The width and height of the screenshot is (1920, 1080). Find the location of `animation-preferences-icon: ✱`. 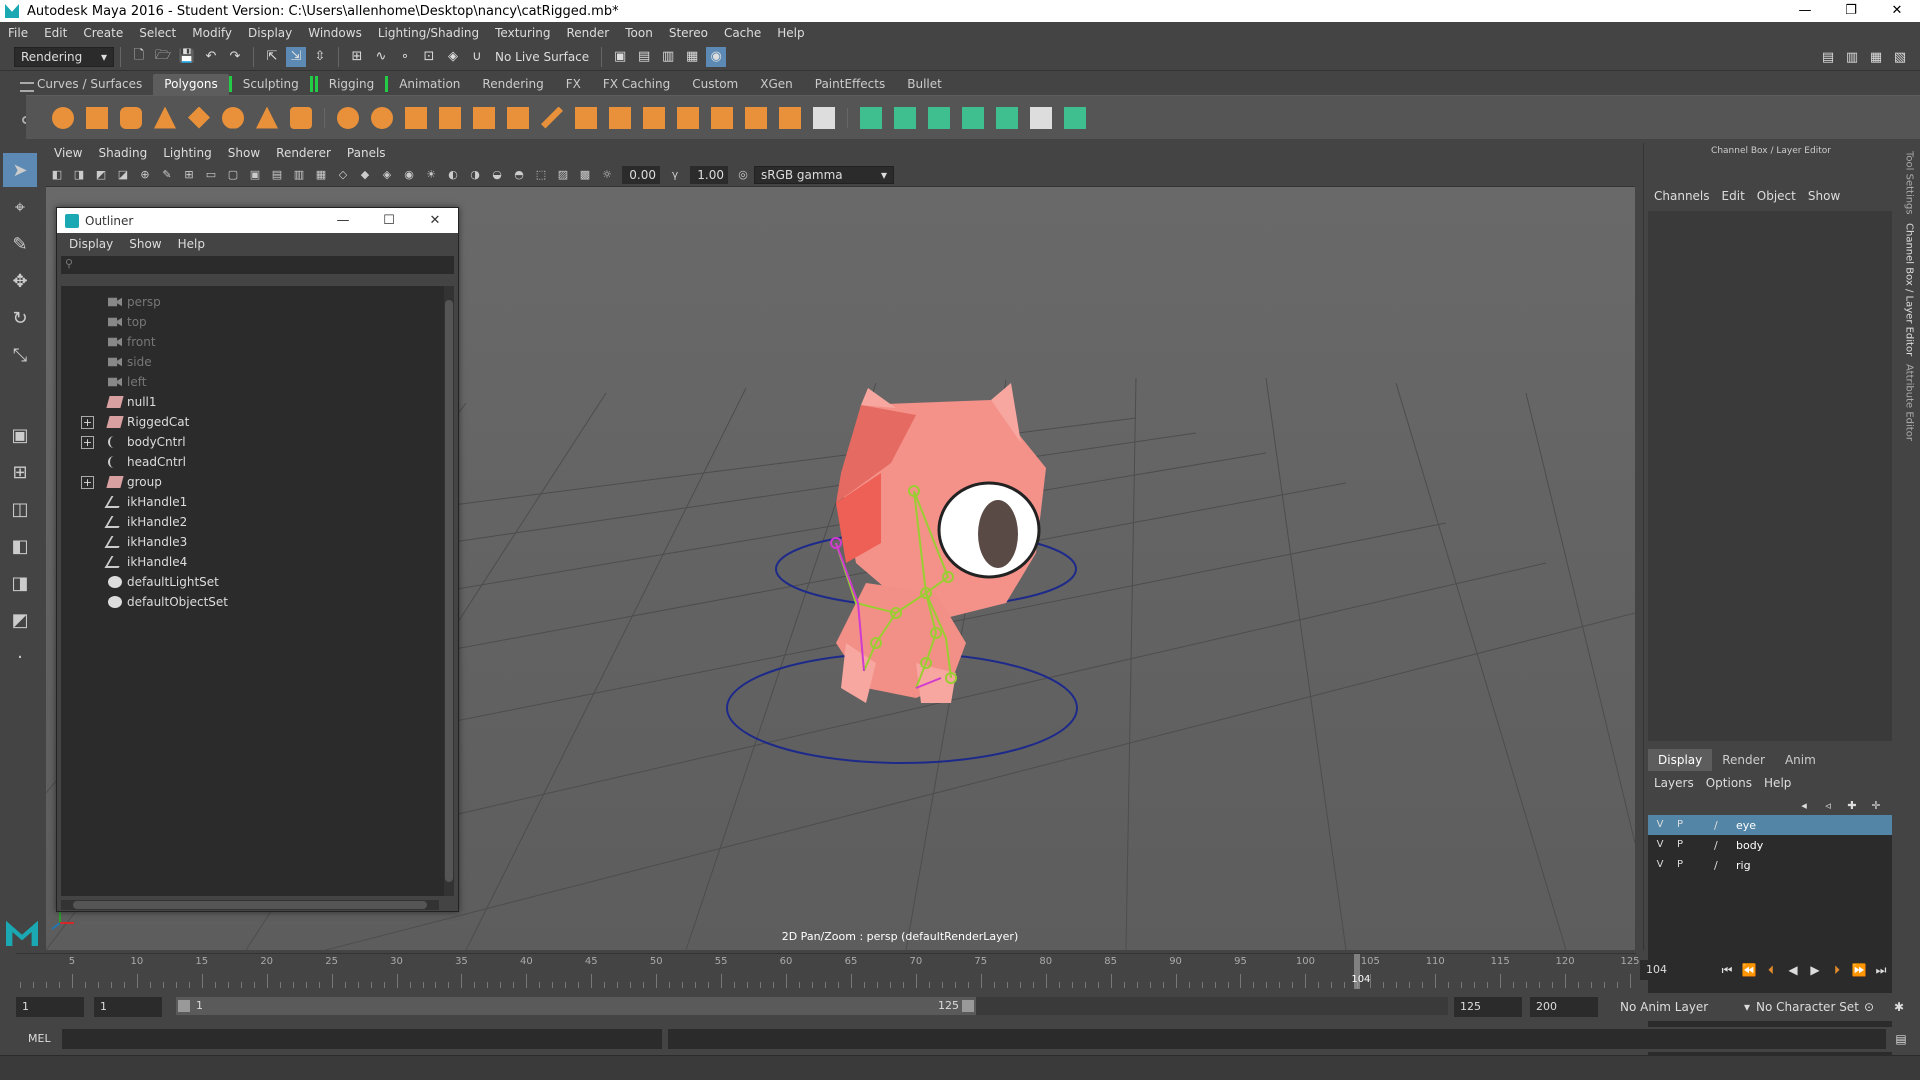

animation-preferences-icon: ✱ is located at coordinates (1899, 1007).